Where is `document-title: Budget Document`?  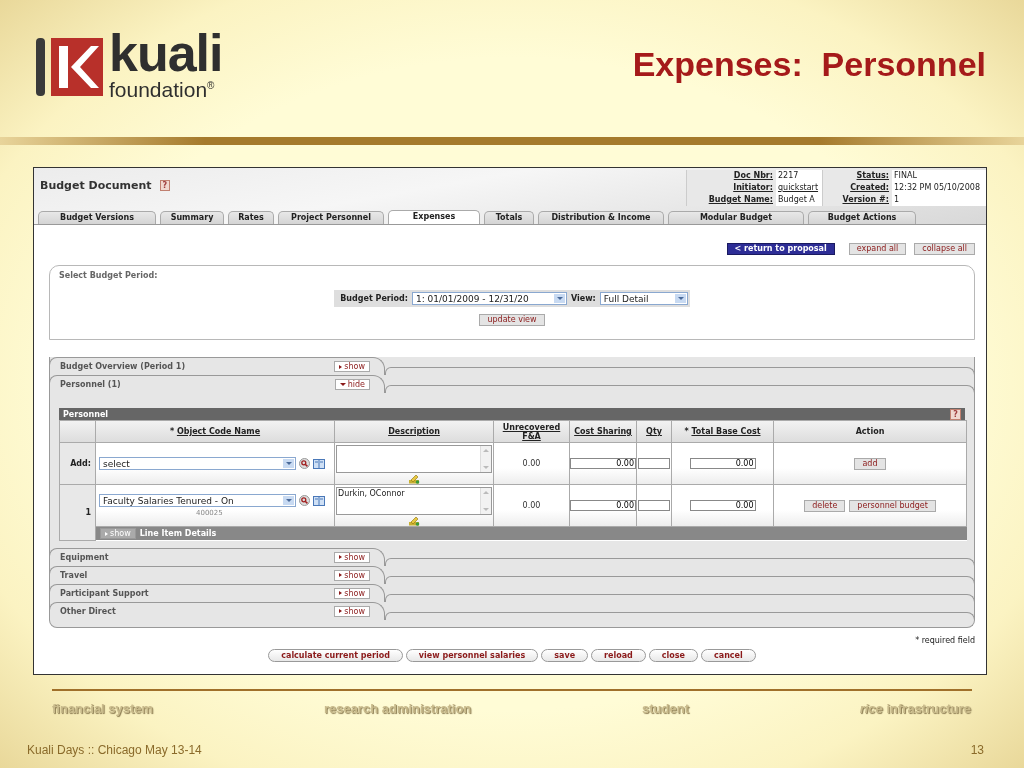
document-title: Budget Document is located at coordinates (96, 185).